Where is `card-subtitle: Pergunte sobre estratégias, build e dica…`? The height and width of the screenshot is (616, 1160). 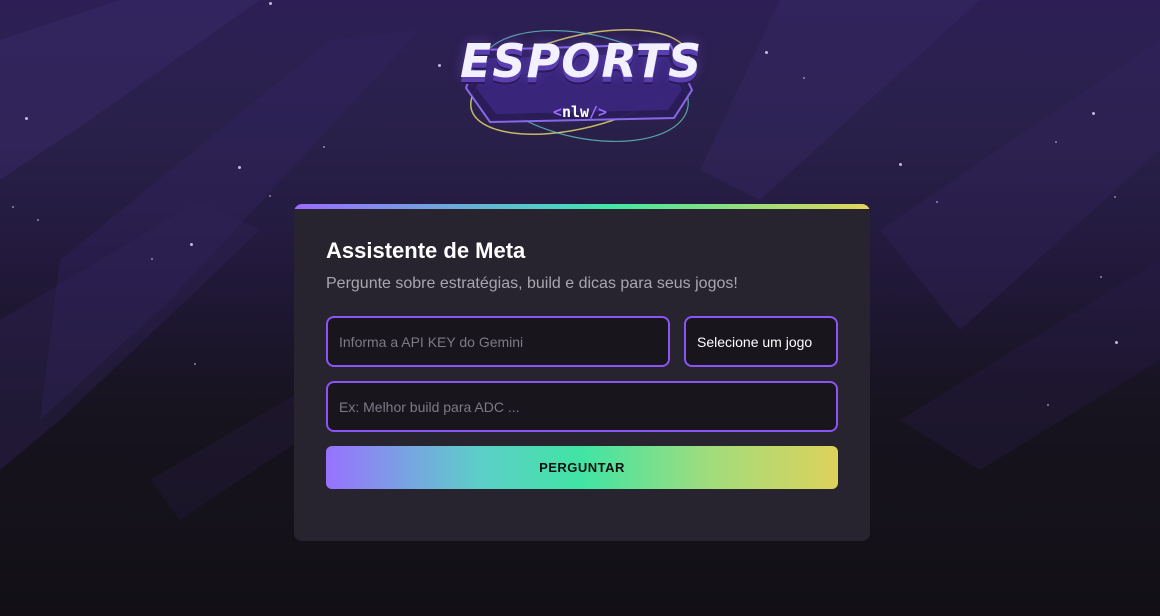 card-subtitle: Pergunte sobre estratégias, build e dica… is located at coordinates (532, 283).